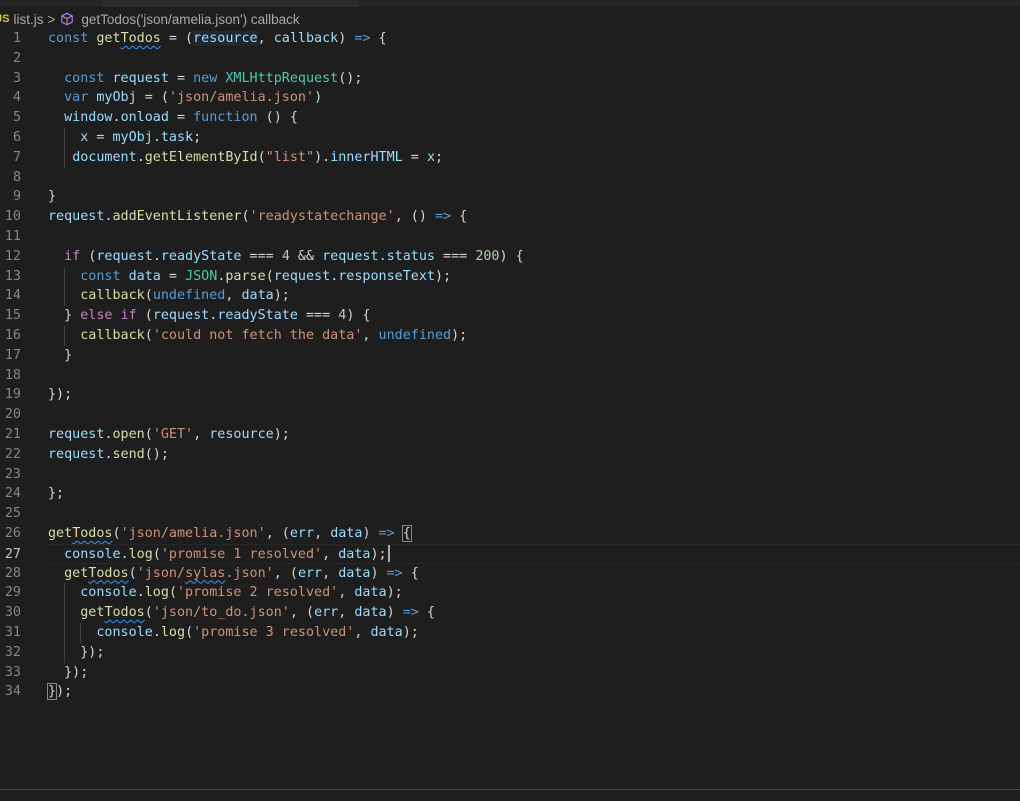 The image size is (1020, 801). What do you see at coordinates (56, 494) in the screenshot?
I see `code-text: };` at bounding box center [56, 494].